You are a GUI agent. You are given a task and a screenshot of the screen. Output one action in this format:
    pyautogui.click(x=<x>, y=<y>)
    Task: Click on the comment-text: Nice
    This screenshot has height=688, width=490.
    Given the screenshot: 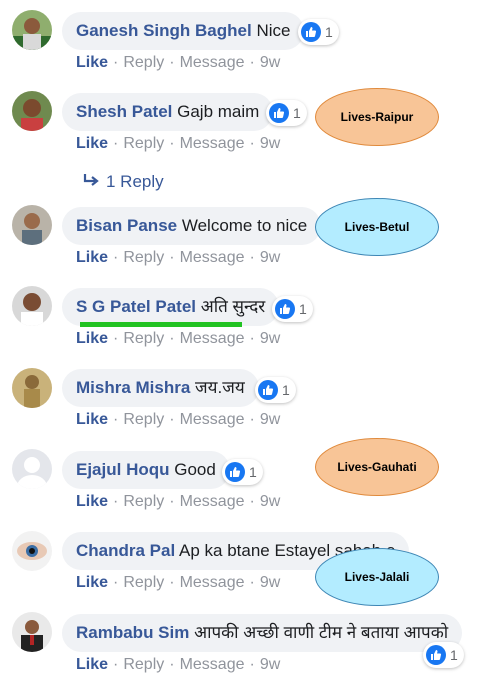 What is the action you would take?
    pyautogui.click(x=273, y=30)
    